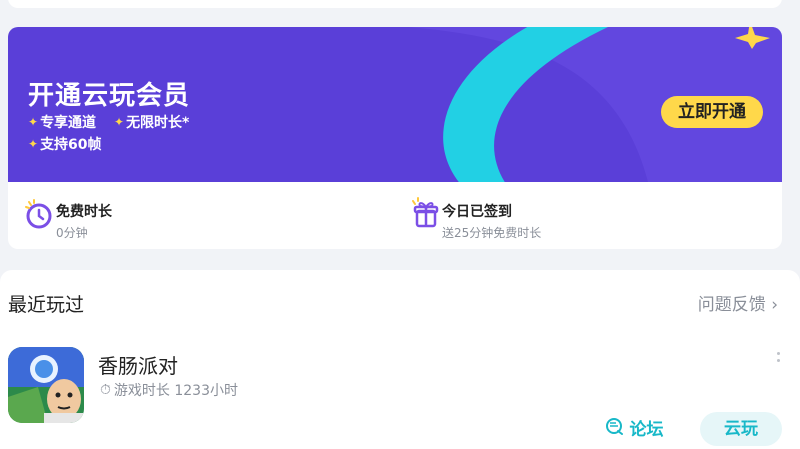 The image size is (800, 449). Describe the element at coordinates (169, 390) in the screenshot. I see `playtime: ⏱ 游戏时长 1233小时` at that location.